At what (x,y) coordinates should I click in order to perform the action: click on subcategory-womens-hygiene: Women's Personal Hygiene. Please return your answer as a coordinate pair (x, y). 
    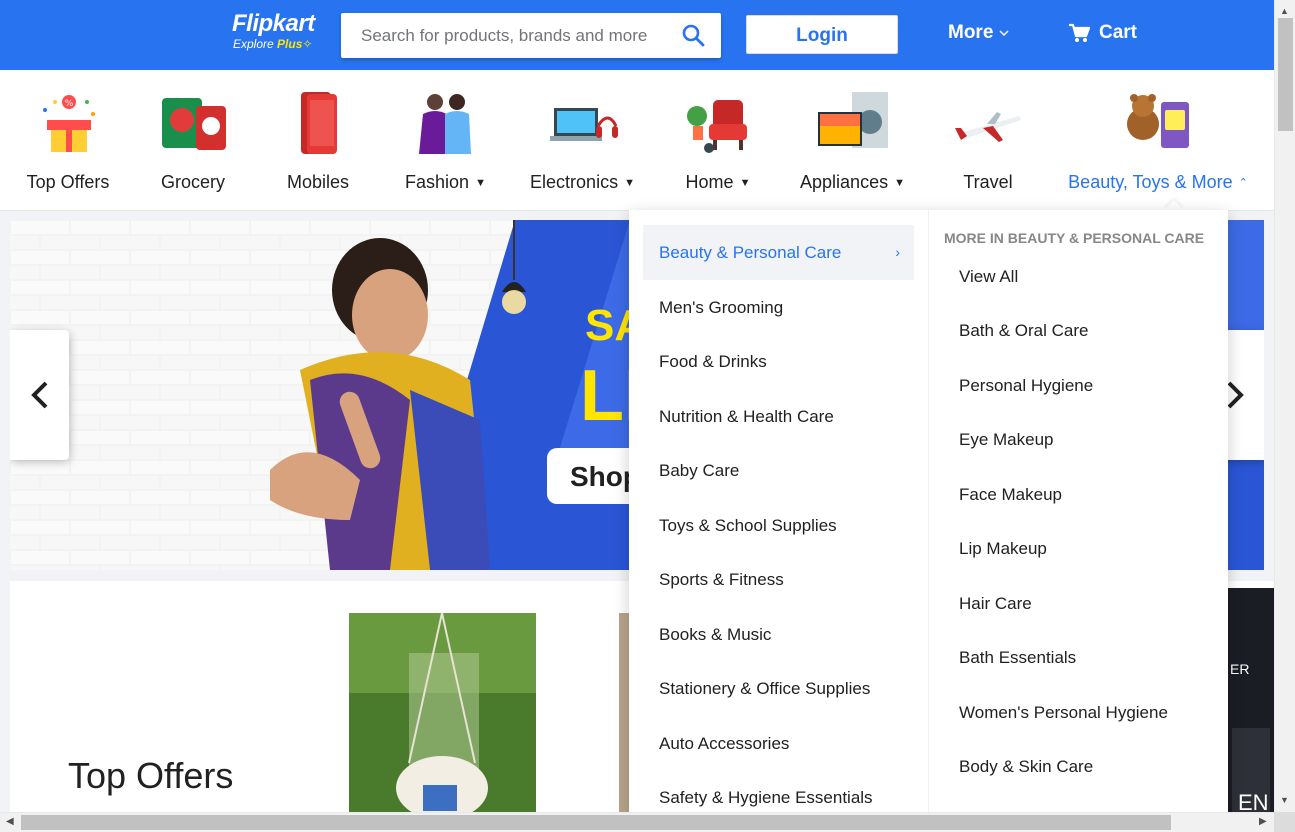
    Looking at the image, I should click on (1063, 713).